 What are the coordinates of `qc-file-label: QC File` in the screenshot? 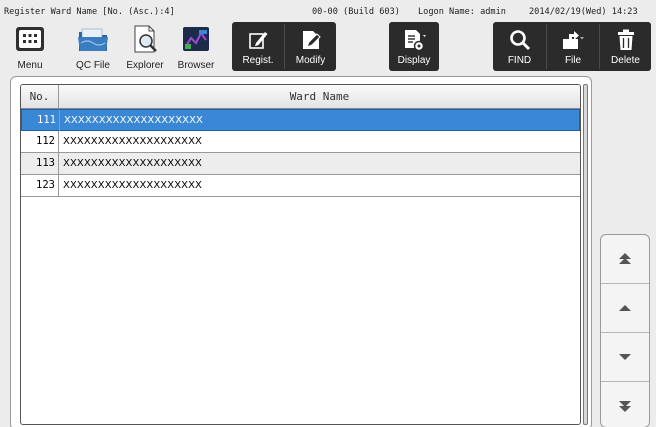 It's located at (93, 65).